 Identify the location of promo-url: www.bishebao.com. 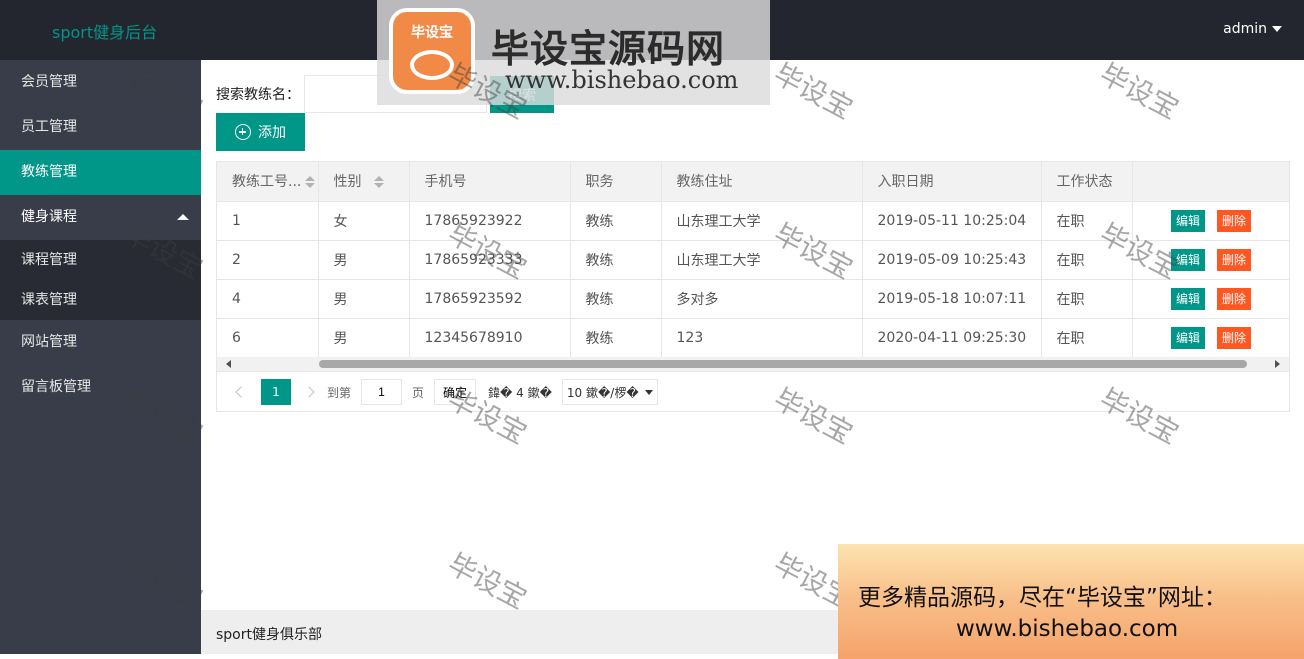
(1067, 629).